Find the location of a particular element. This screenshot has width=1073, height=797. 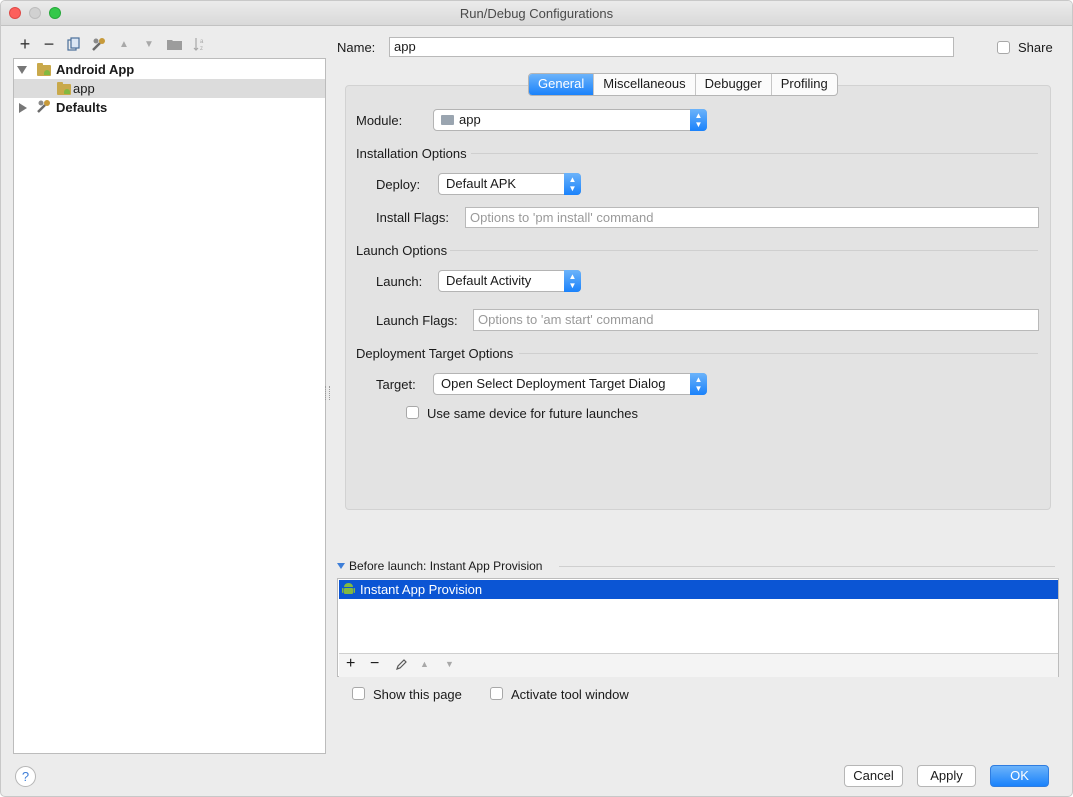

android-app-config-icon is located at coordinates (64, 88).